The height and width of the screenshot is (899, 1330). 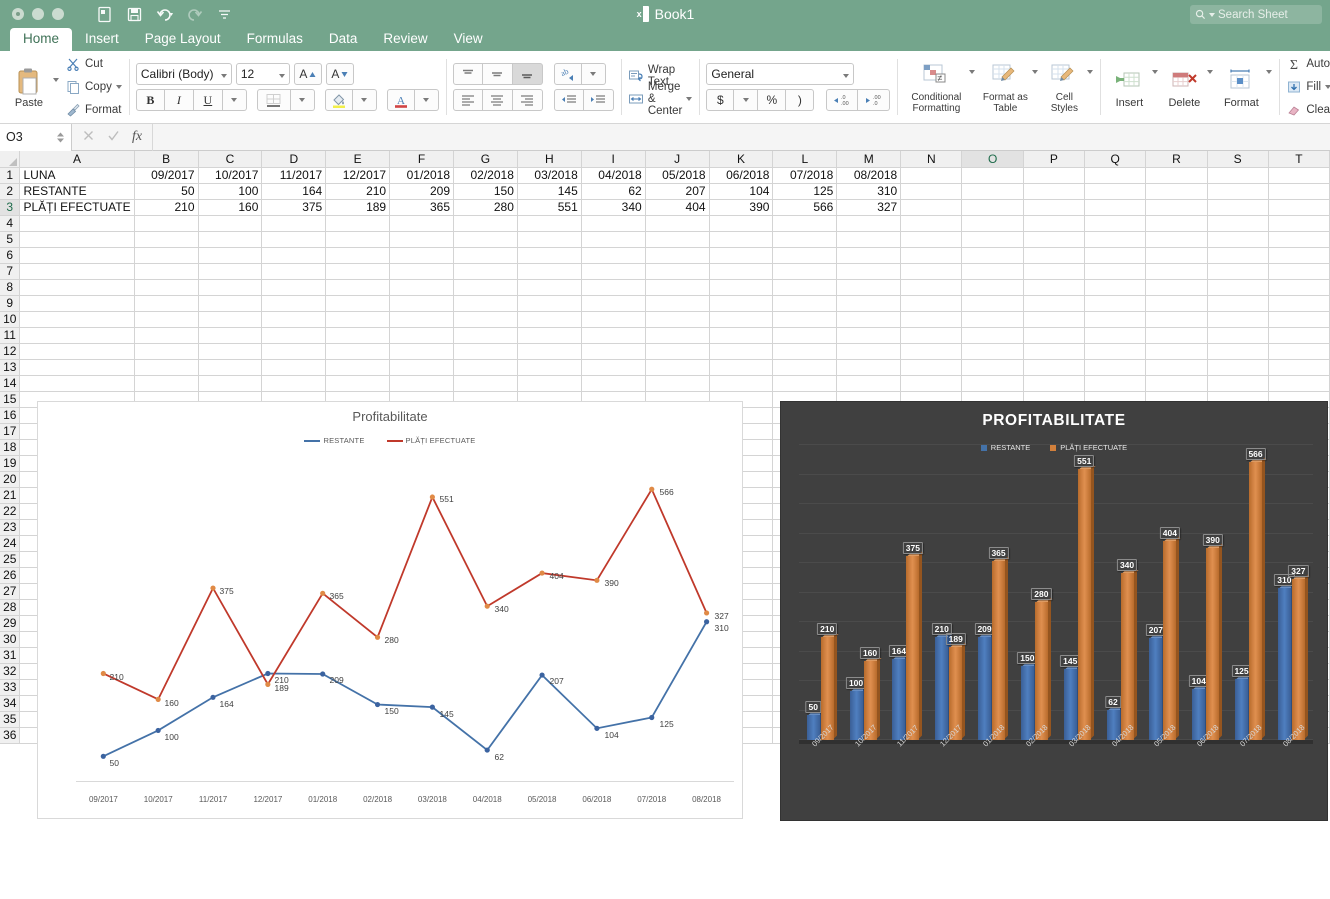 What do you see at coordinates (485, 207) in the screenshot?
I see `cell-G3: 280` at bounding box center [485, 207].